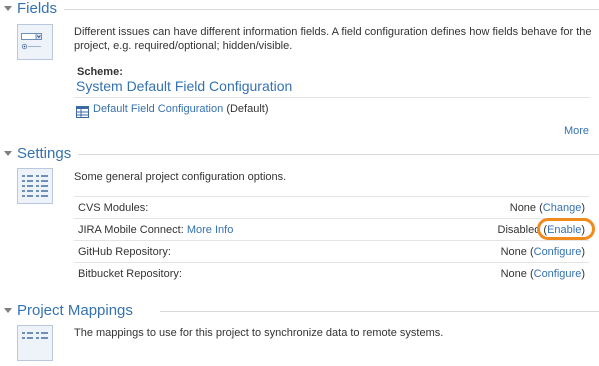 The width and height of the screenshot is (599, 366). Describe the element at coordinates (124, 252) in the screenshot. I see `github-repository-label: GitHub Repository:` at that location.